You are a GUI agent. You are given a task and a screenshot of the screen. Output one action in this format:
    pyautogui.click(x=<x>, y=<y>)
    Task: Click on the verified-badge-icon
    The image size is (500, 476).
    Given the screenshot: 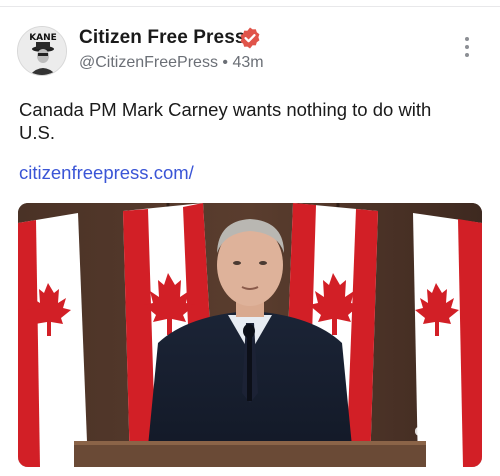 What is the action you would take?
    pyautogui.click(x=250, y=38)
    